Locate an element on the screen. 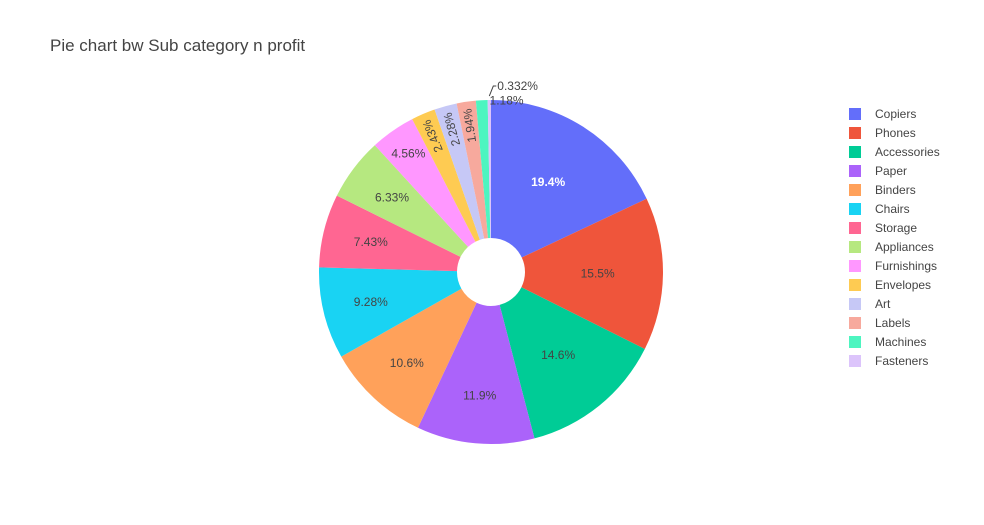  legend-item-machines: Machines is located at coordinates (887, 342).